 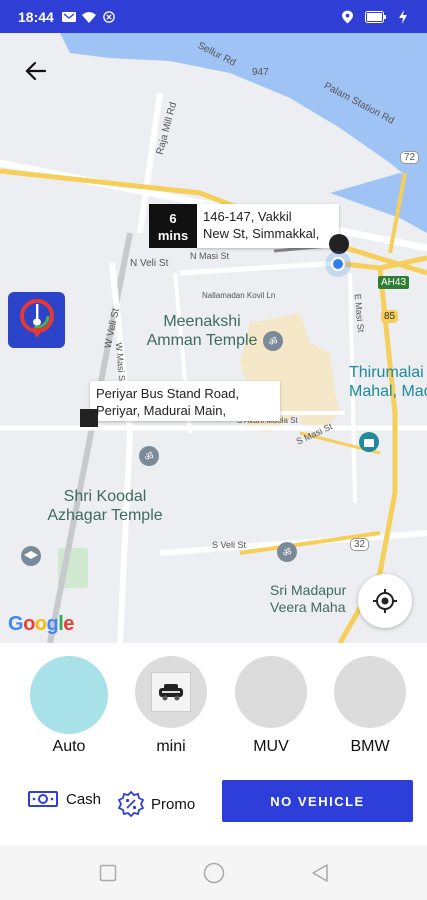 What do you see at coordinates (210, 256) in the screenshot?
I see `street-n-masi: N Masi St` at bounding box center [210, 256].